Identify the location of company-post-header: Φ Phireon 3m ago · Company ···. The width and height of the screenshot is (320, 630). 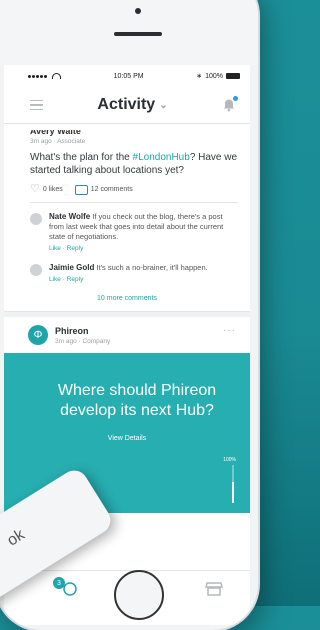
(127, 335).